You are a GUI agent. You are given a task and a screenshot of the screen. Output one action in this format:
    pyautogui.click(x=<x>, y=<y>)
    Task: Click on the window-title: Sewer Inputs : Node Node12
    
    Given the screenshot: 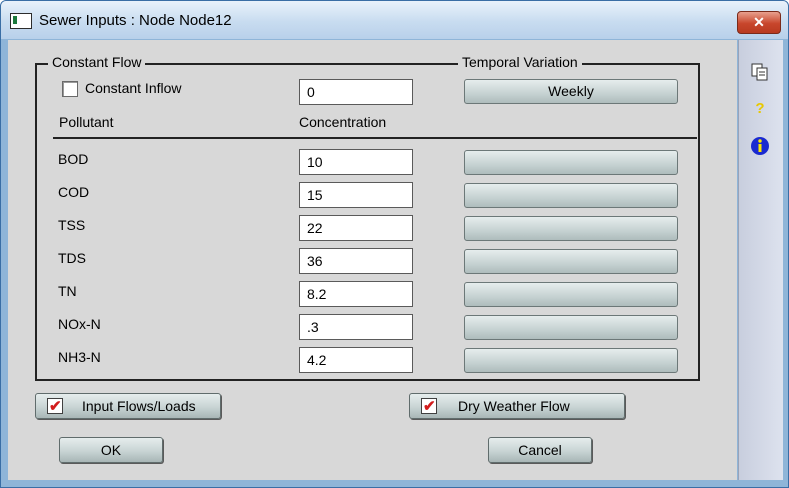 What is the action you would take?
    pyautogui.click(x=135, y=20)
    